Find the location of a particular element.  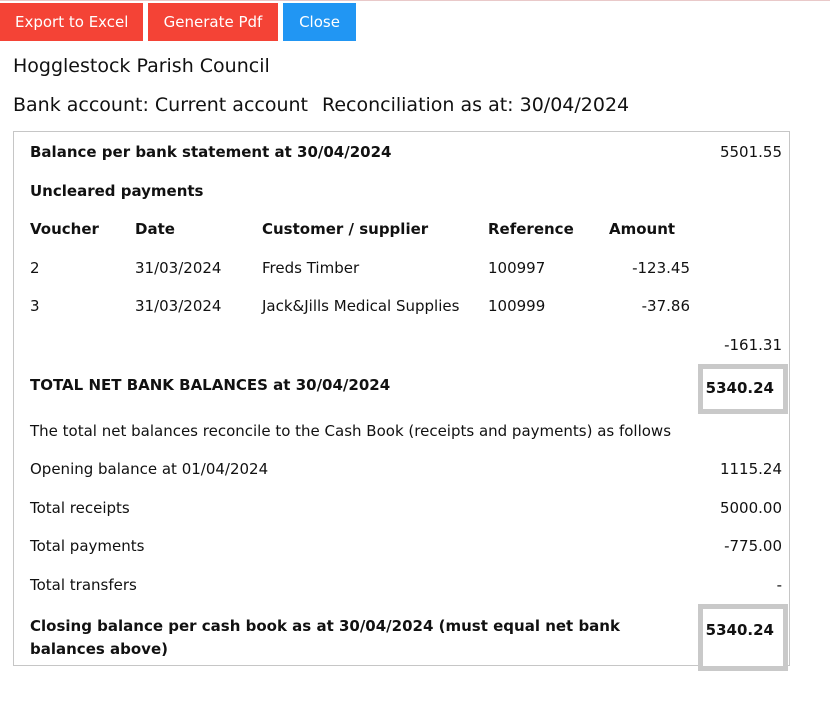

uncleared-total: -161.31 is located at coordinates (753, 345).